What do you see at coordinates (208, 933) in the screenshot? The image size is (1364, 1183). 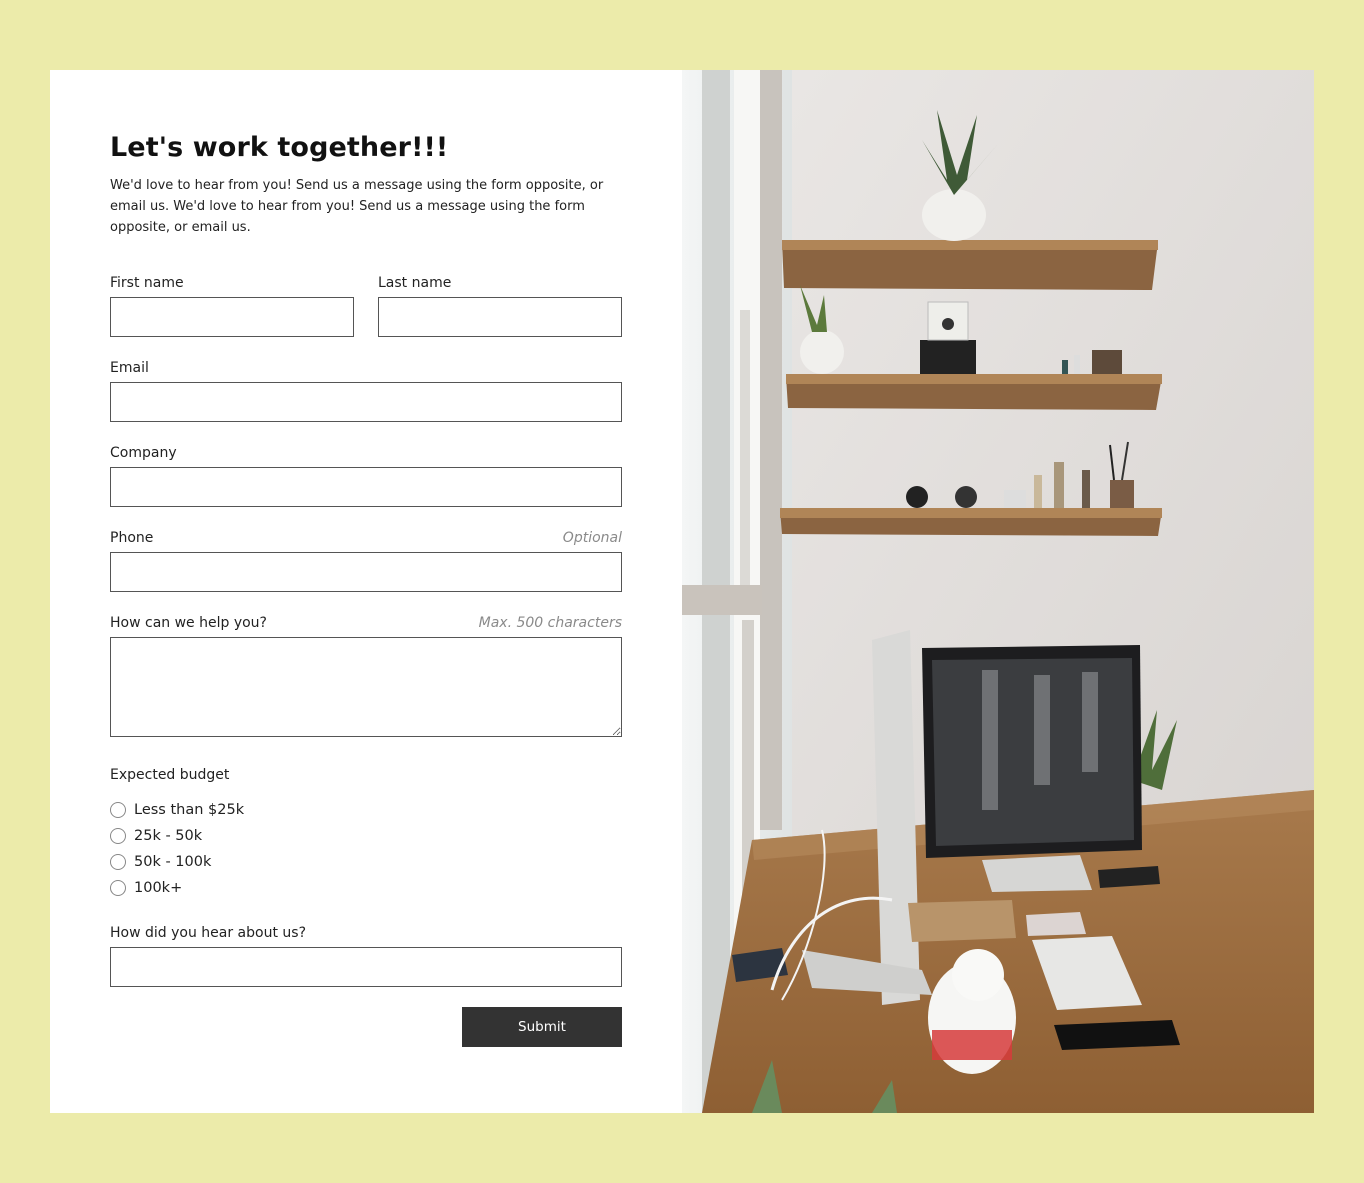 I see `hear-about-label: How did you hear about us?` at bounding box center [208, 933].